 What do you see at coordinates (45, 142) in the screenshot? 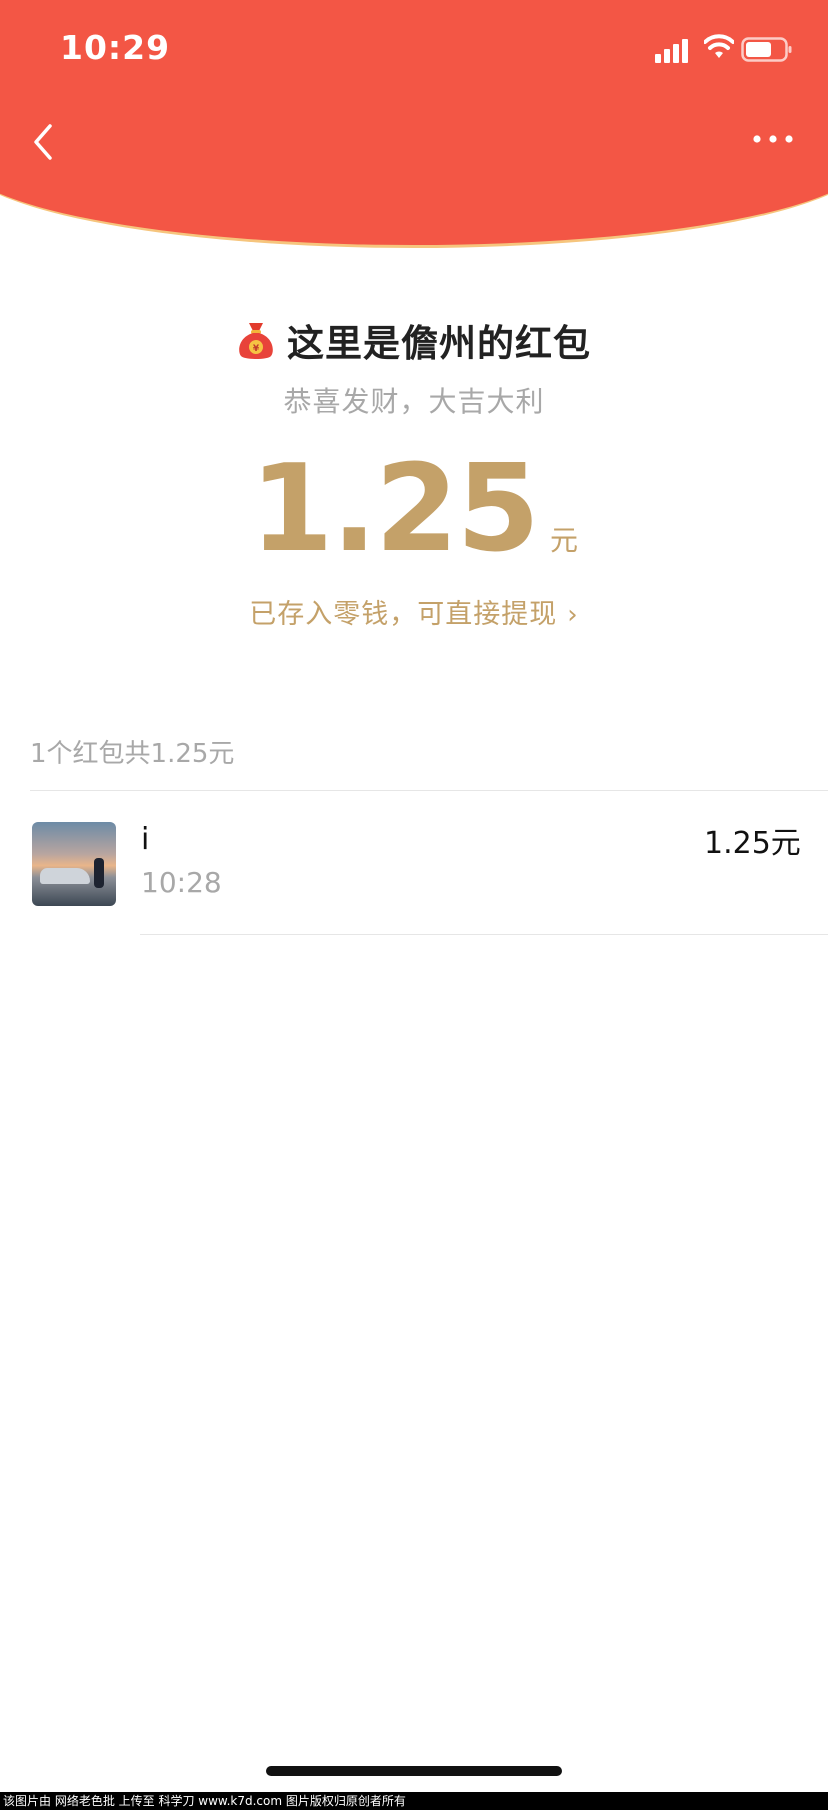
I see `chevron-left-icon` at bounding box center [45, 142].